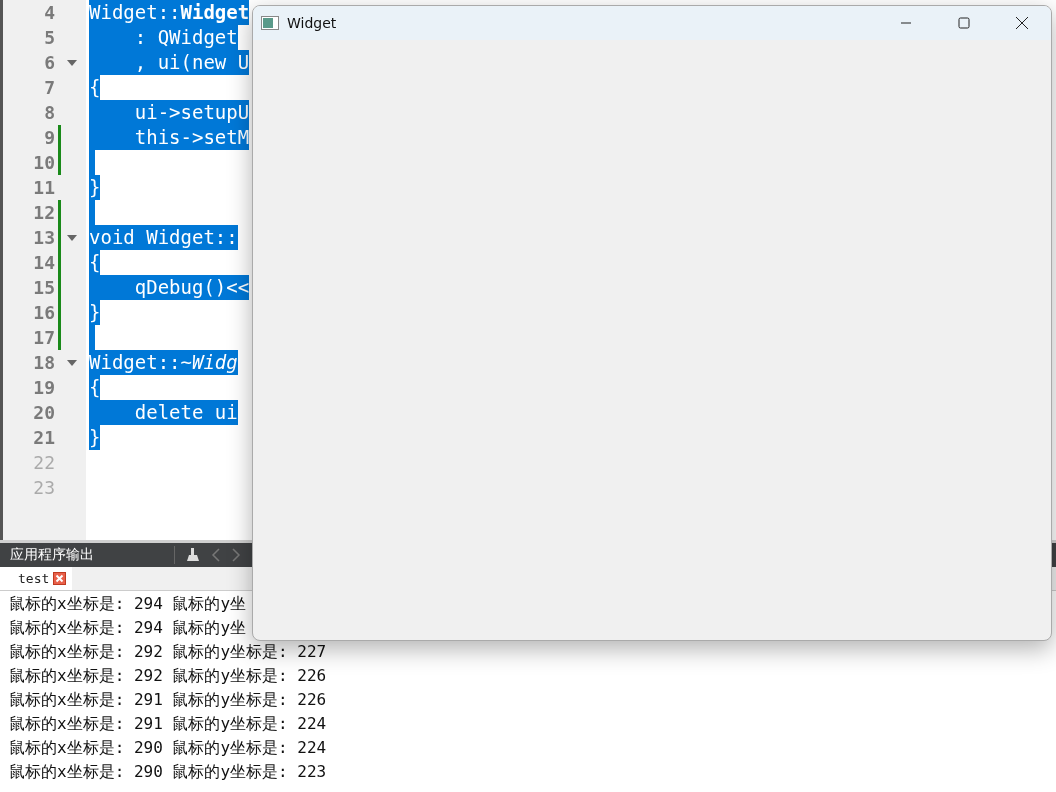  Describe the element at coordinates (168, 652) in the screenshot. I see `output-line: 鼠标的x坐标是: 292 鼠标的y坐标是: 227` at that location.